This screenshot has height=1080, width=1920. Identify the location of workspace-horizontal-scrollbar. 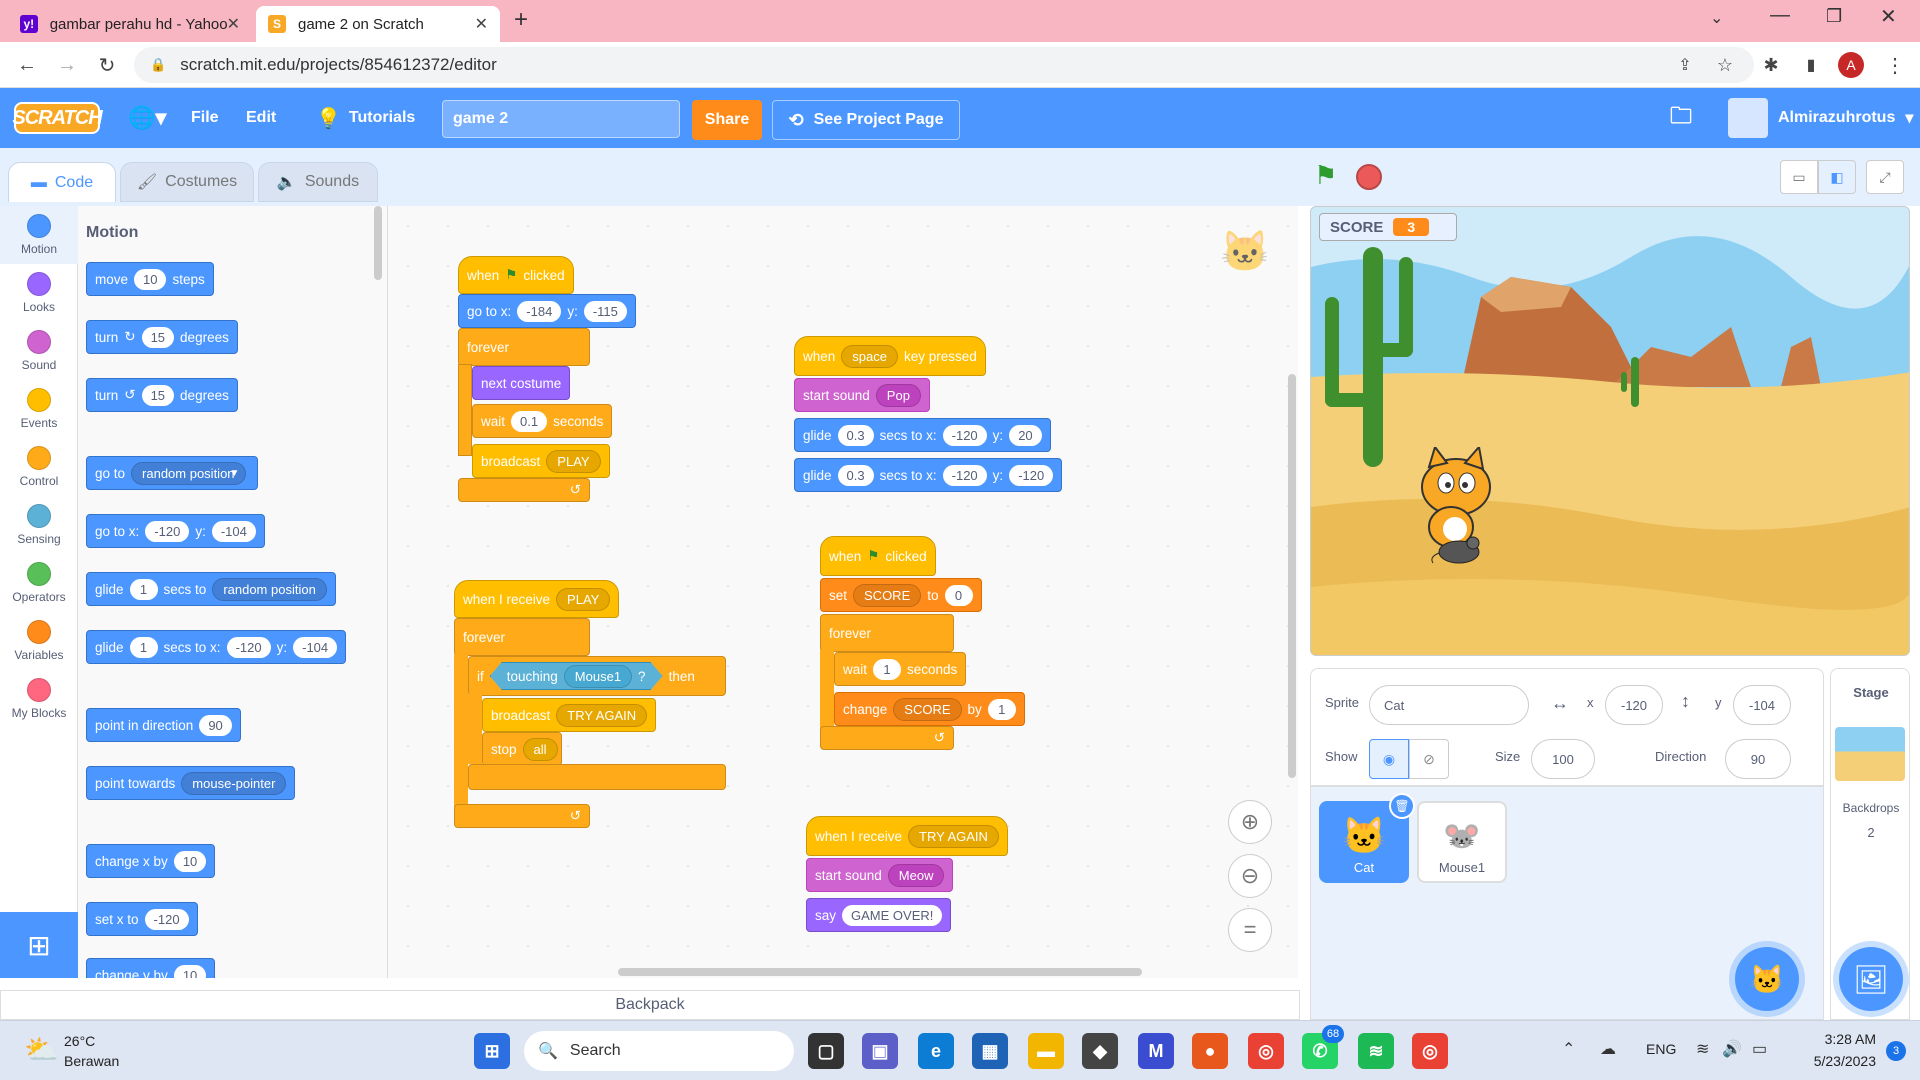
(880, 972).